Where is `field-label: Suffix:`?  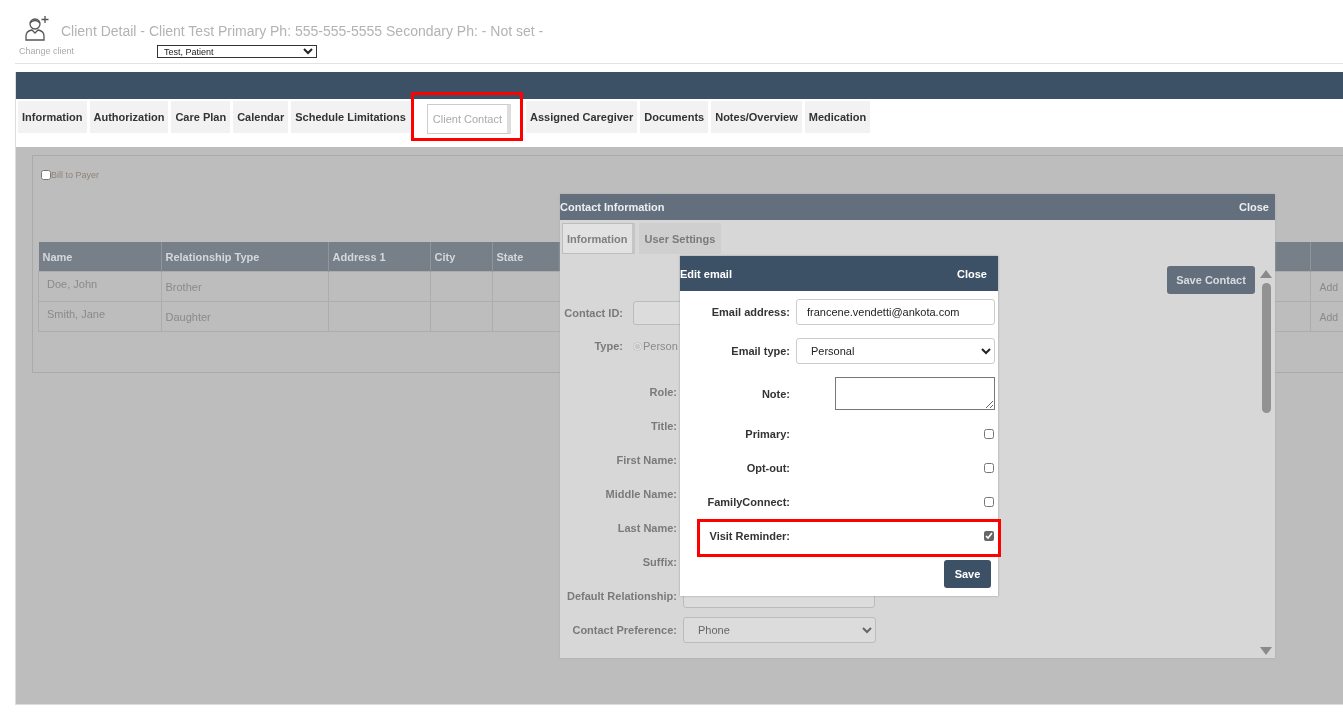
field-label: Suffix: is located at coordinates (659, 562).